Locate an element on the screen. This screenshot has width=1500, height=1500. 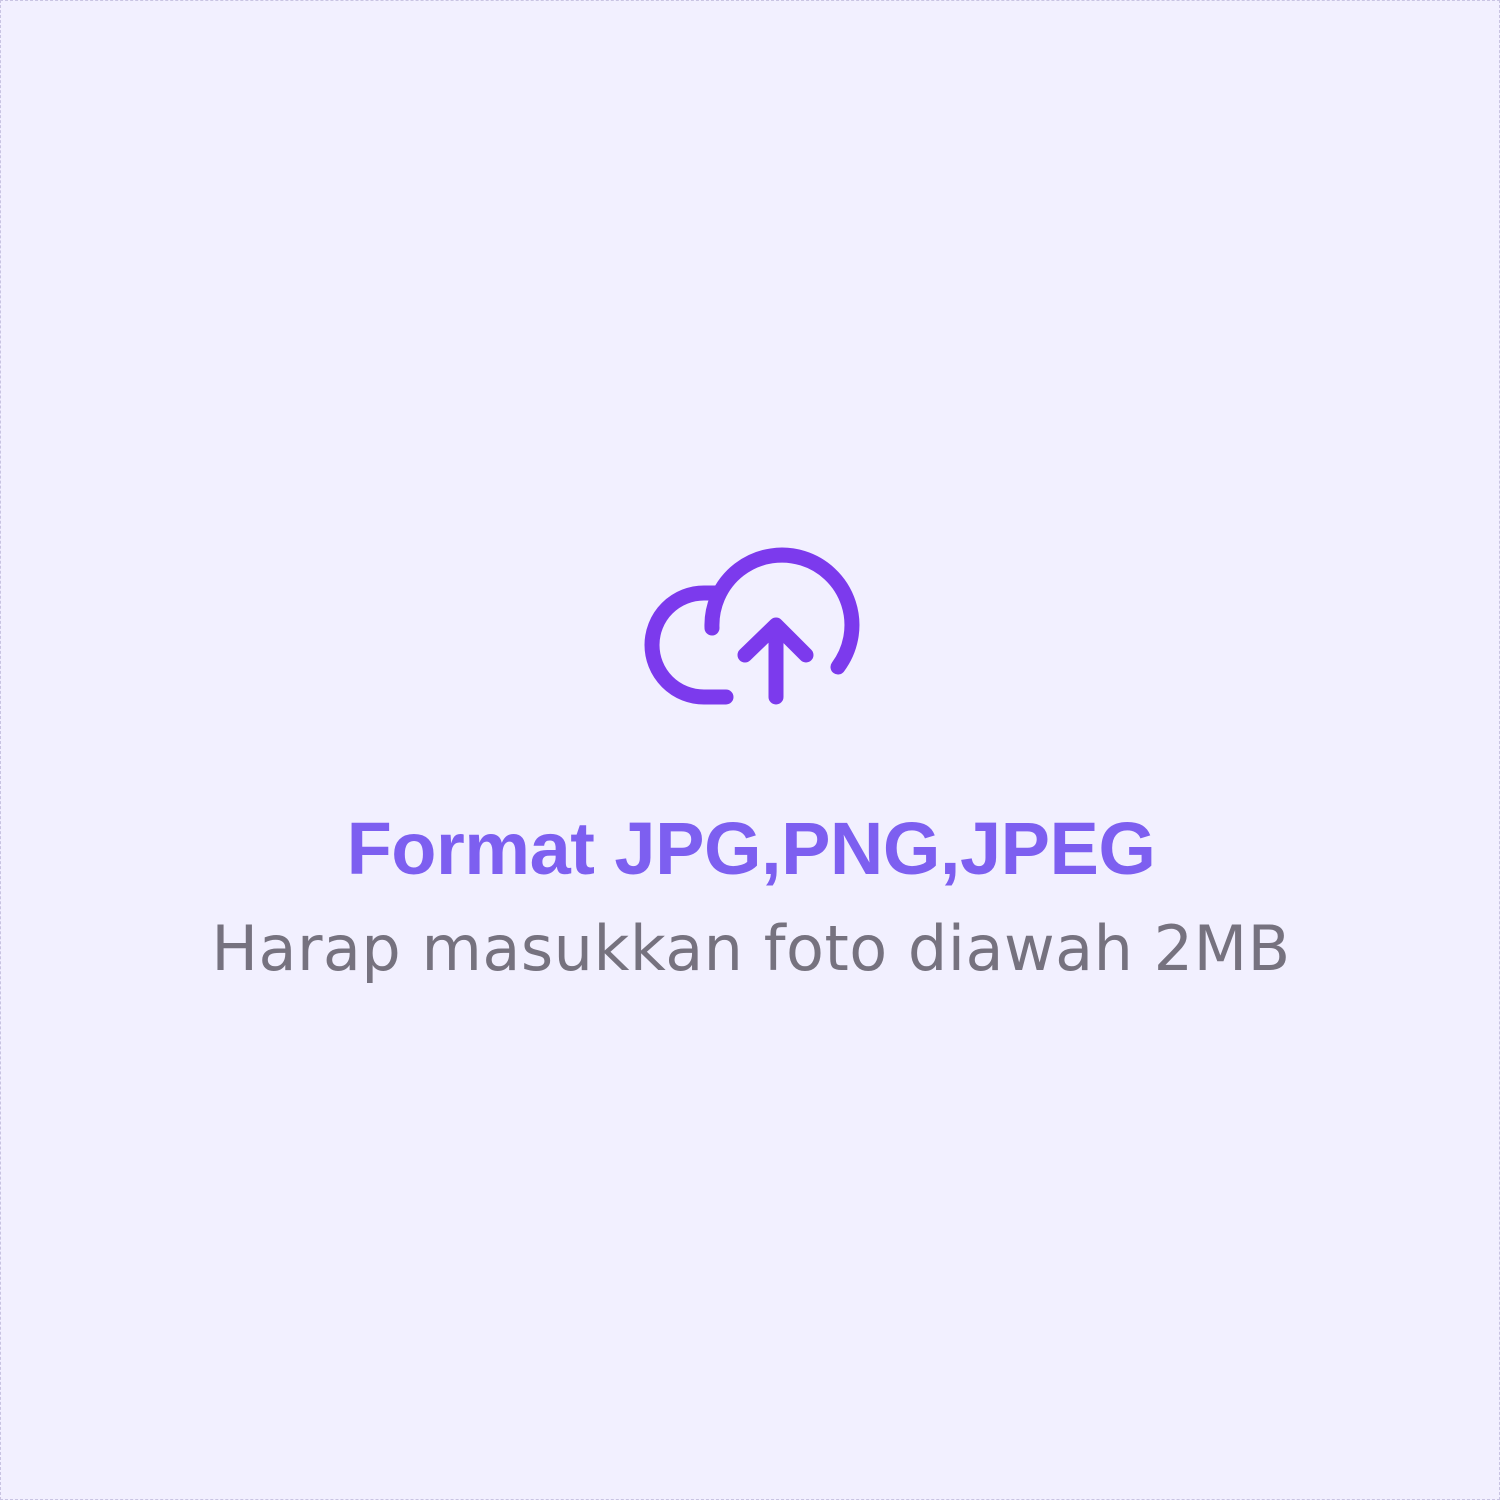
file-size-hint: Harap masukkan foto diawah 2MB is located at coordinates (751, 948).